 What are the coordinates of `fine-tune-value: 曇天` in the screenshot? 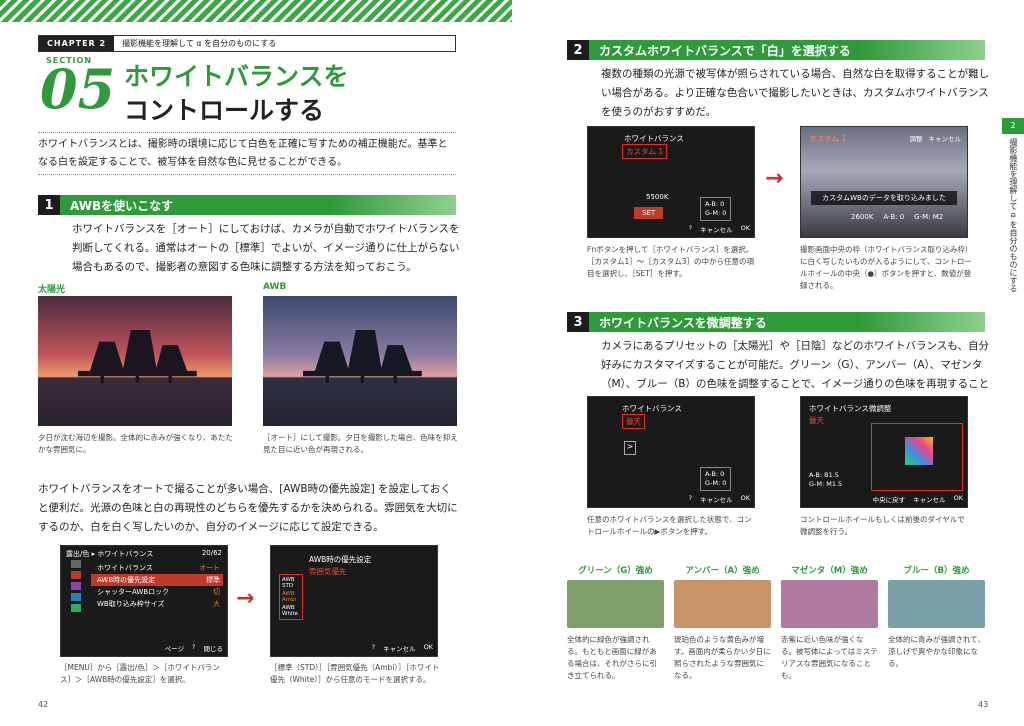 It's located at (816, 420).